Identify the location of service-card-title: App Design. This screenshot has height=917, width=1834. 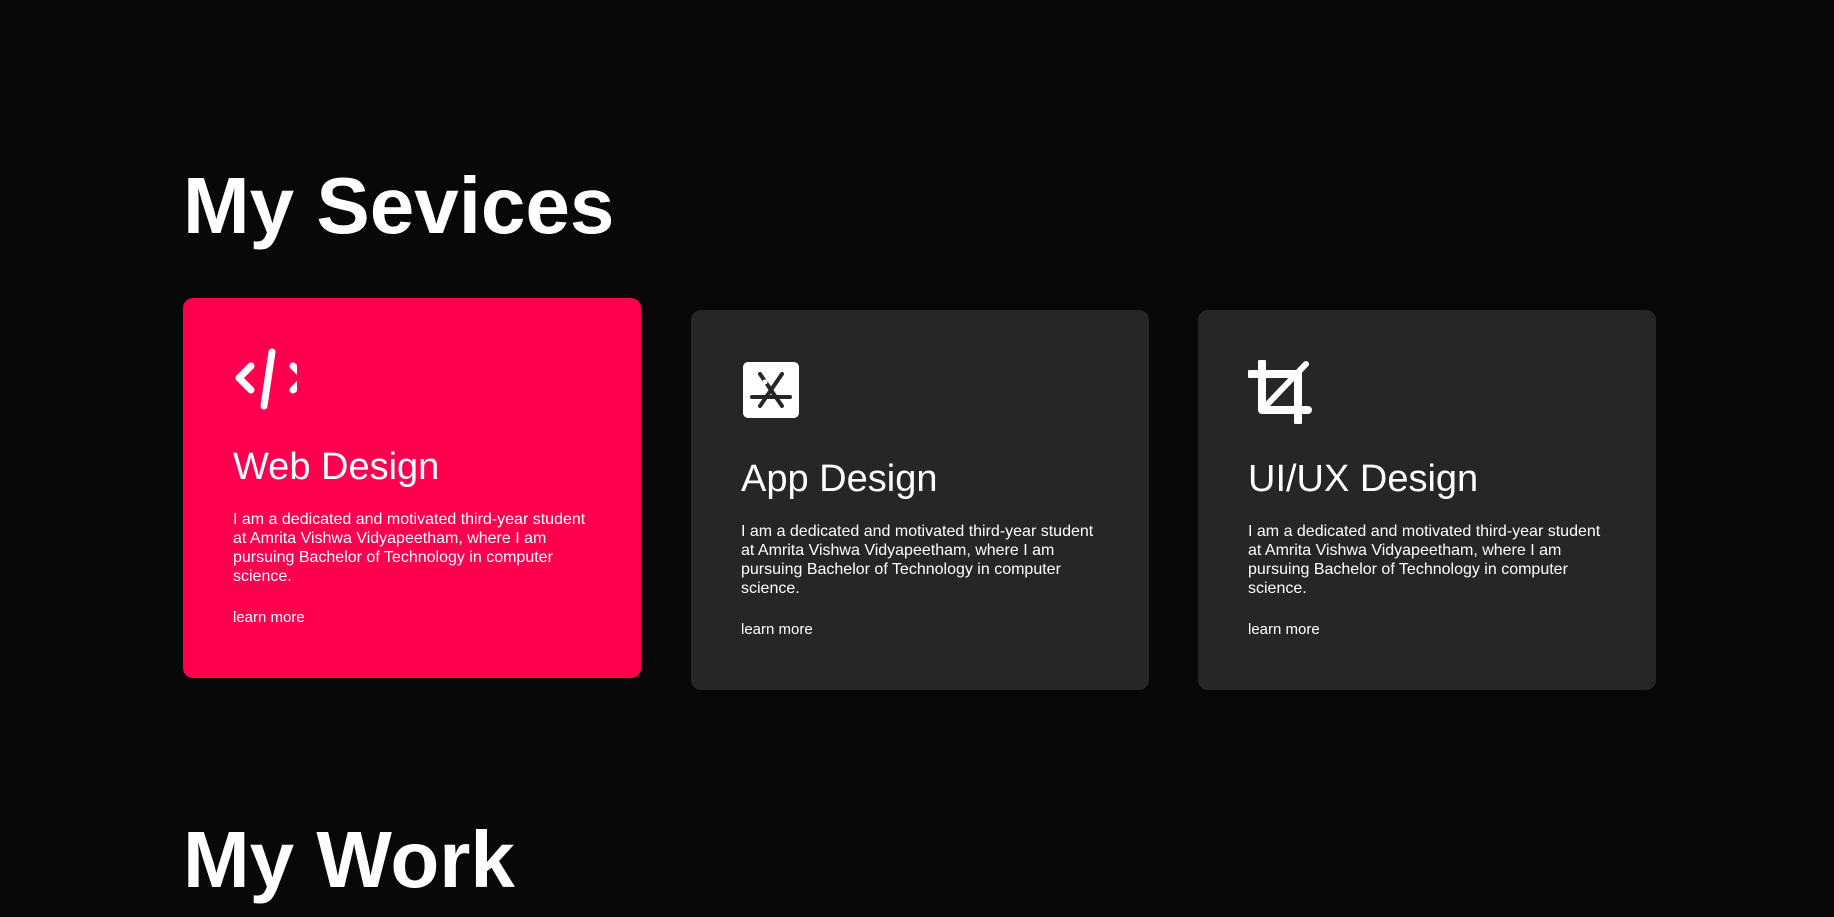
(839, 479).